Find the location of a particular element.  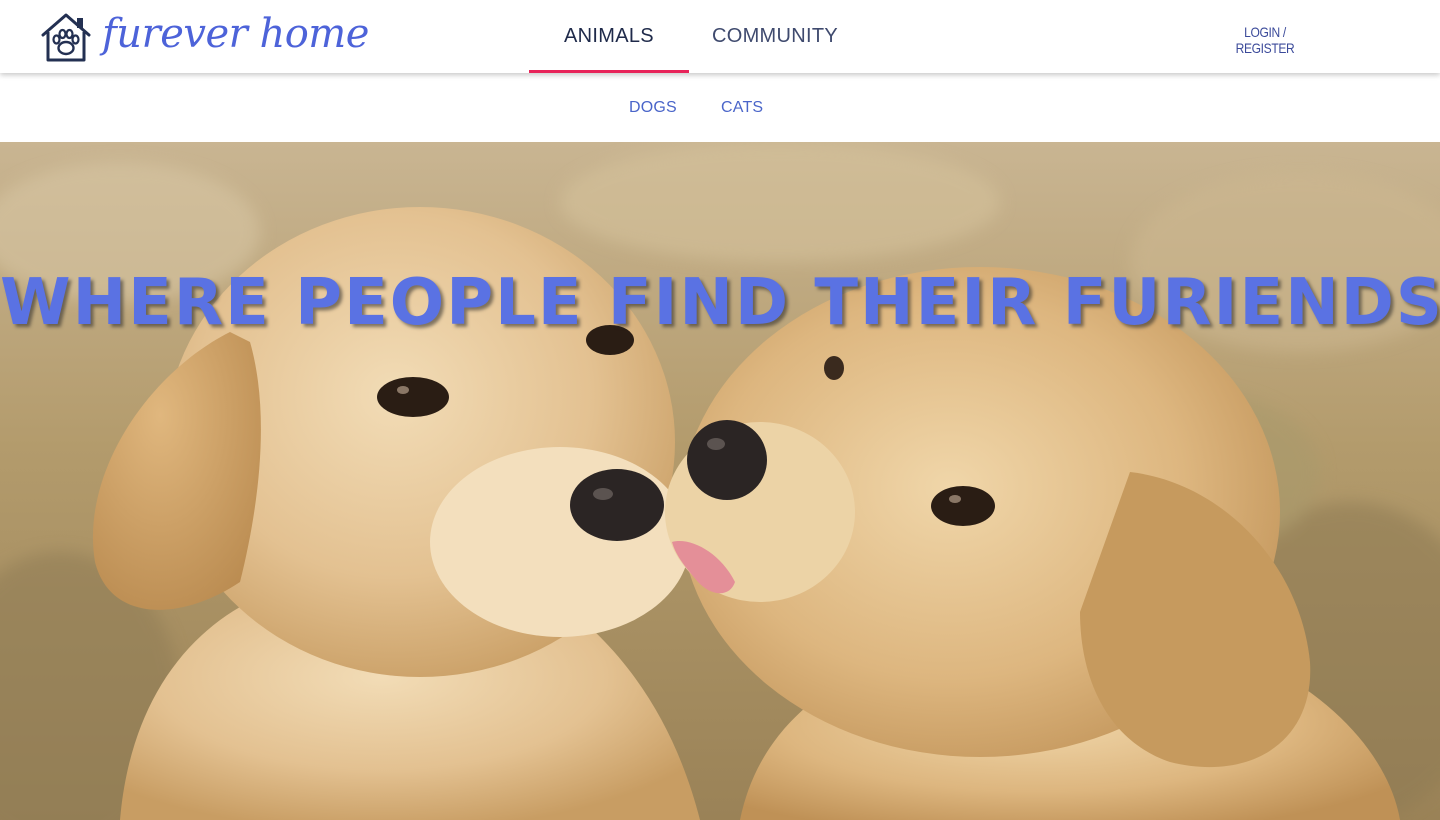

brand-name: furever home is located at coordinates (235, 34).